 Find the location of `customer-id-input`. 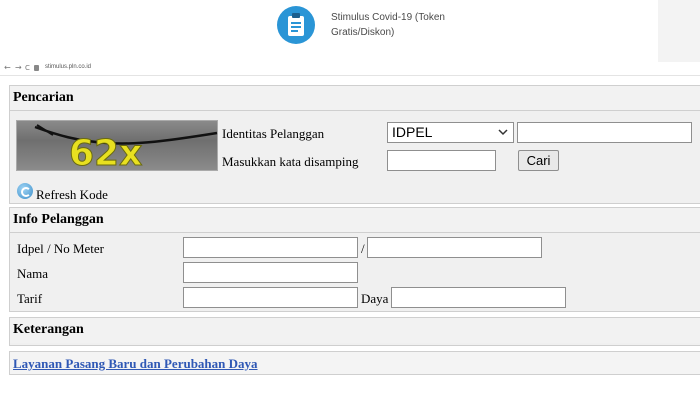

customer-id-input is located at coordinates (604, 132).